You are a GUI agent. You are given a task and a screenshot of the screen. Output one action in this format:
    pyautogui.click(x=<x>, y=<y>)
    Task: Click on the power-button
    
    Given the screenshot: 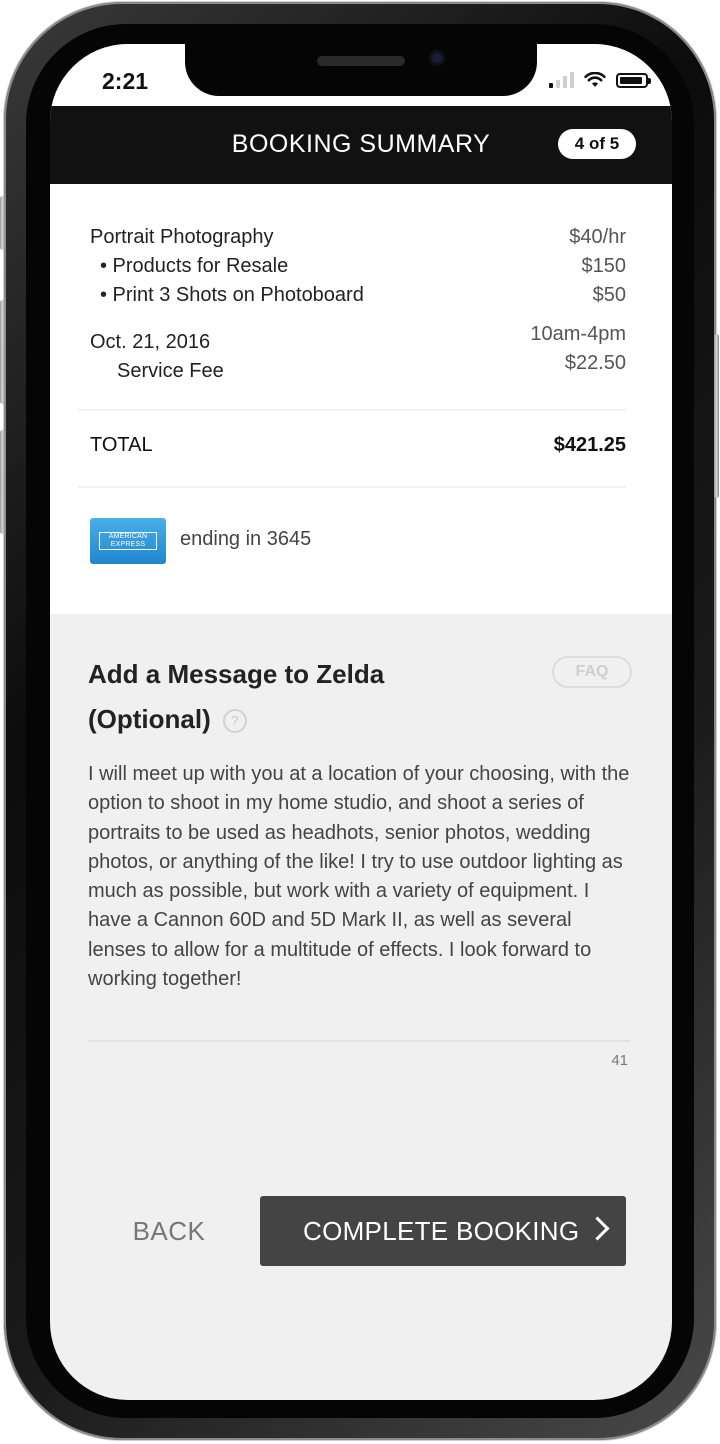 What is the action you would take?
    pyautogui.click(x=716, y=416)
    